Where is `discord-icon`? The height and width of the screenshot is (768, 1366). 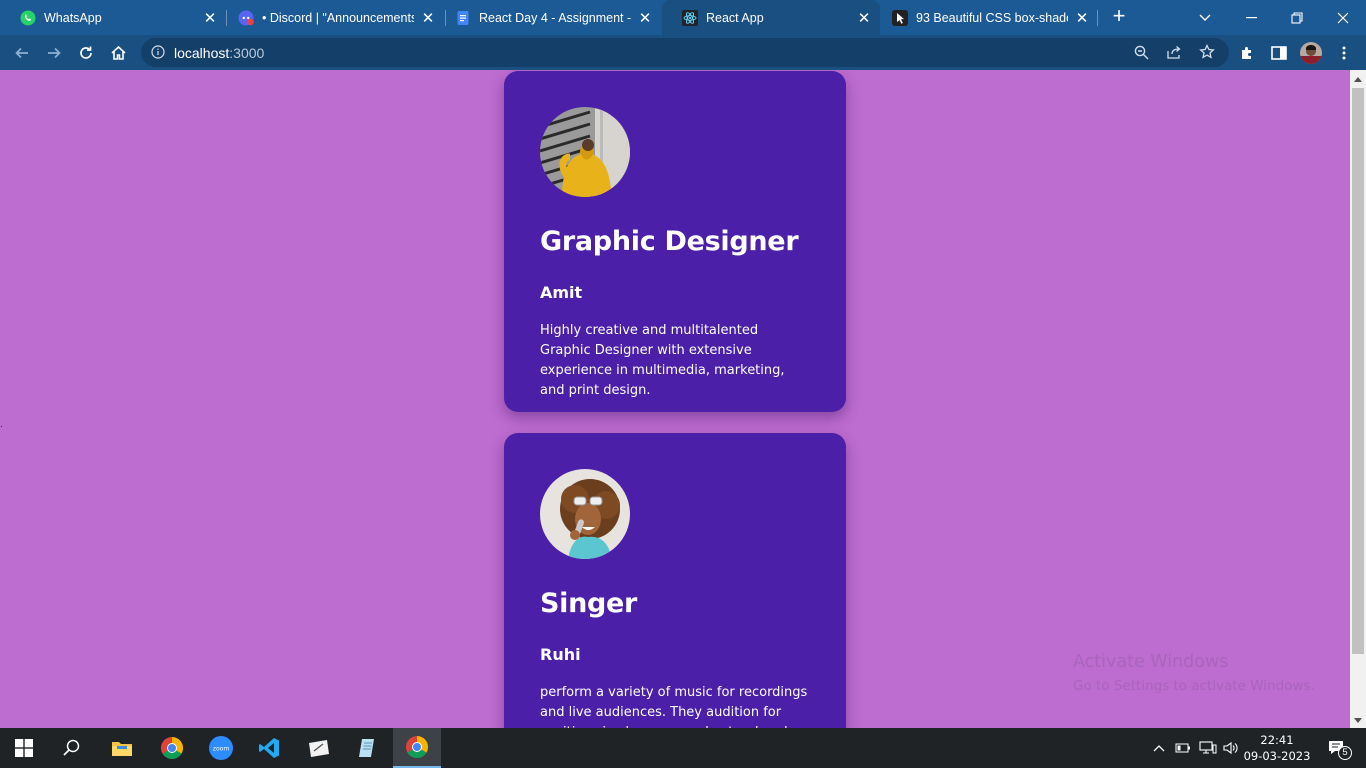 discord-icon is located at coordinates (246, 18).